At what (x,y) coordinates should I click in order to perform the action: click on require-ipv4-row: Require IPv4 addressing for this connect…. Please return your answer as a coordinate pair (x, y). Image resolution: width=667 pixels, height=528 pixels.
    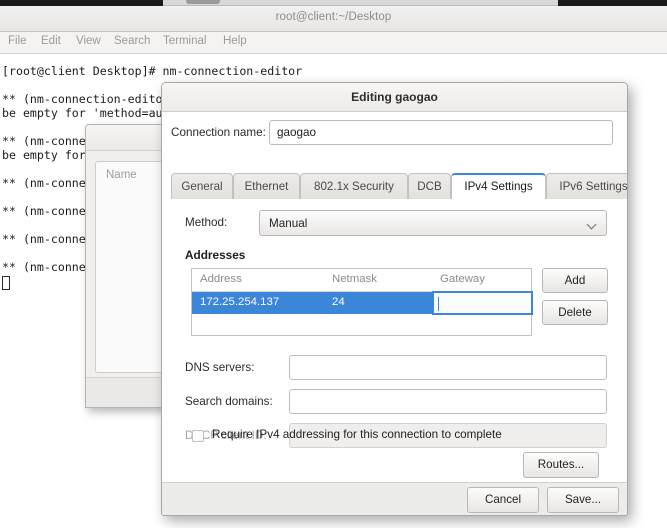
    Looking at the image, I should click on (392, 437).